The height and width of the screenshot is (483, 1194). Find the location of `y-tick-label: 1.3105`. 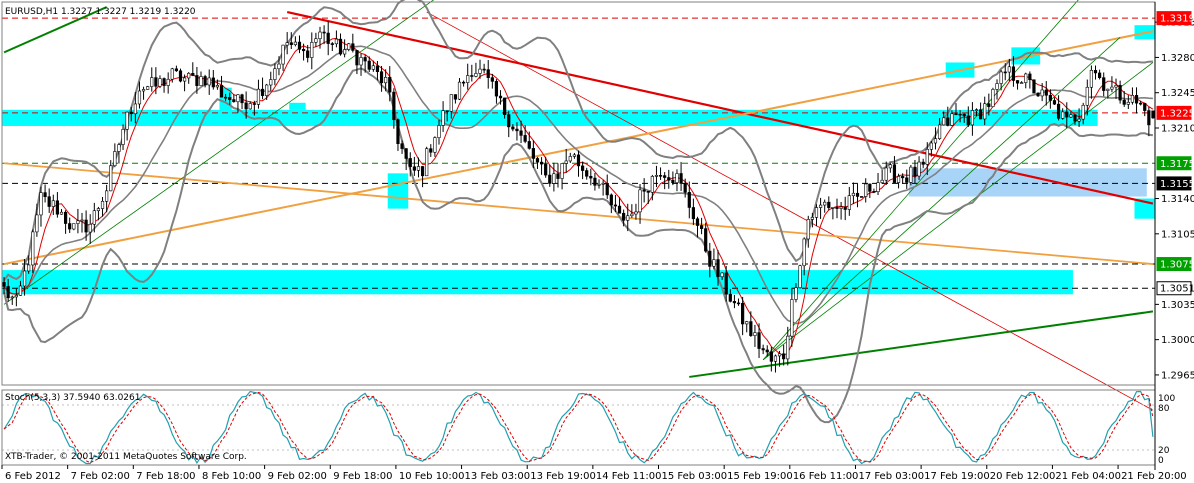

y-tick-label: 1.3105 is located at coordinates (1177, 234).